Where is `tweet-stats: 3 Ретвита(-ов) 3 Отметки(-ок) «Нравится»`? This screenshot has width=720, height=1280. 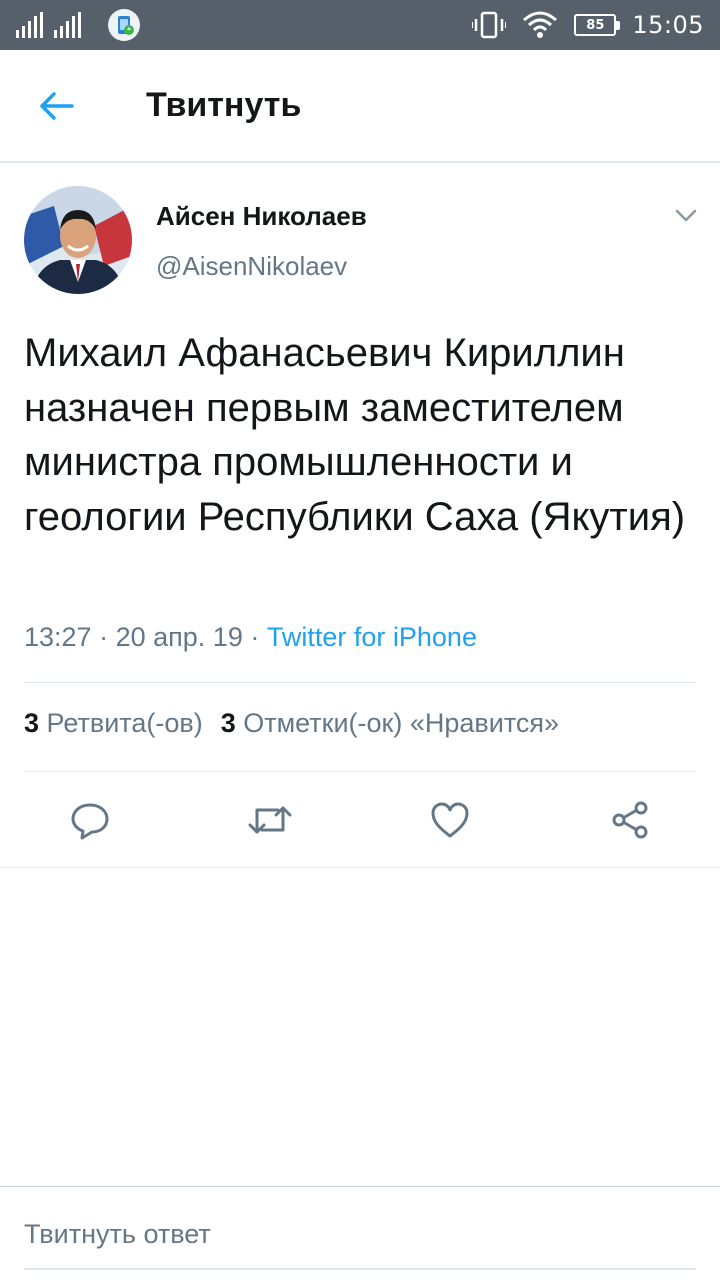
tweet-stats: 3 Ретвита(-ов) 3 Отметки(-ок) «Нравится» is located at coordinates (291, 723).